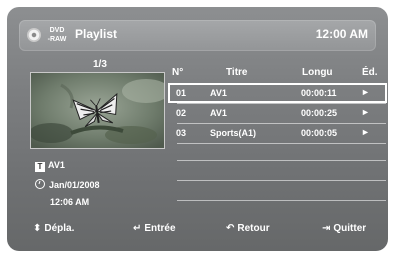 The width and height of the screenshot is (395, 259). Describe the element at coordinates (253, 228) in the screenshot. I see `return-label: Retour` at that location.